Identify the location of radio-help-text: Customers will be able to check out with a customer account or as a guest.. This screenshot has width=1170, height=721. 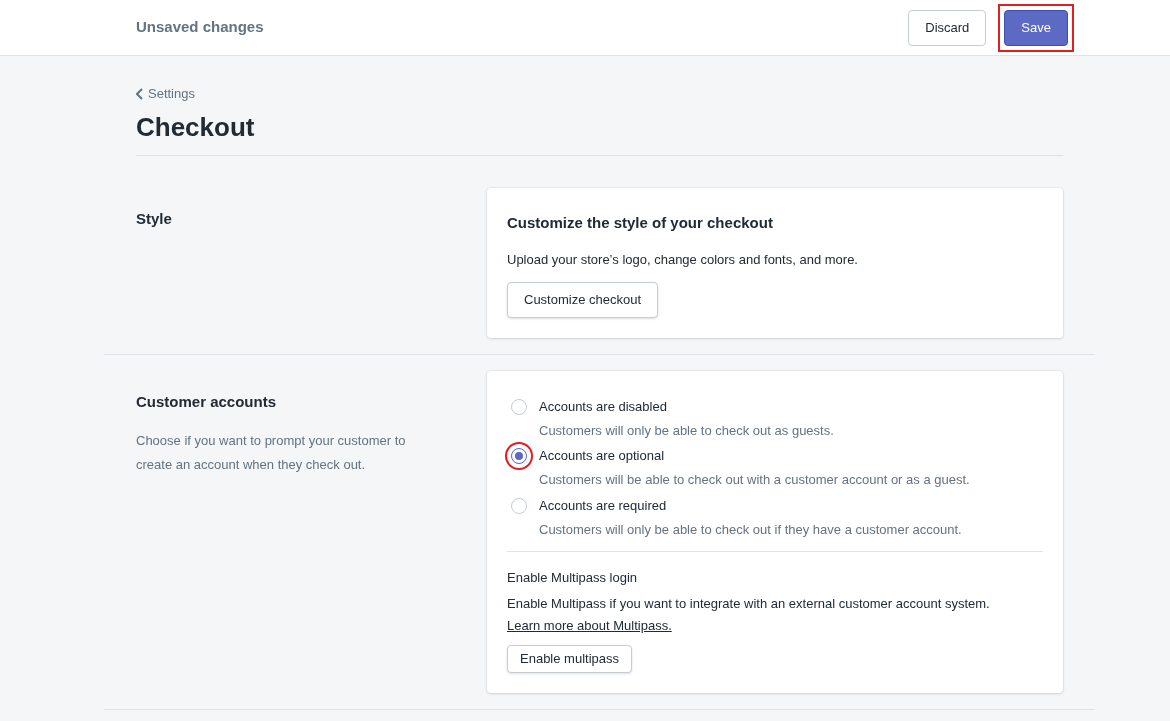
(755, 480).